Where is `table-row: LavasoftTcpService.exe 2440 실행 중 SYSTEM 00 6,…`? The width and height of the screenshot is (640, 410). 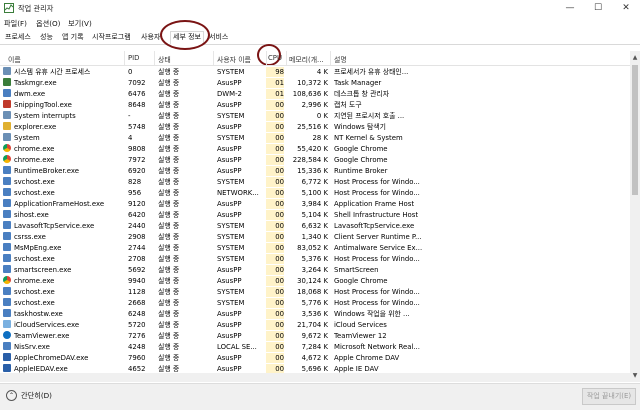
table-row: LavasoftTcpService.exe 2440 실행 중 SYSTEM 00 6,… is located at coordinates (315, 225).